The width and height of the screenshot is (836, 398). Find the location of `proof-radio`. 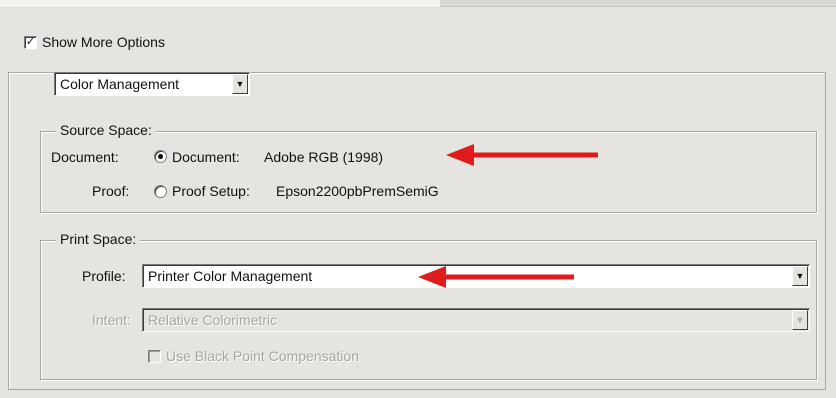

proof-radio is located at coordinates (160, 191).